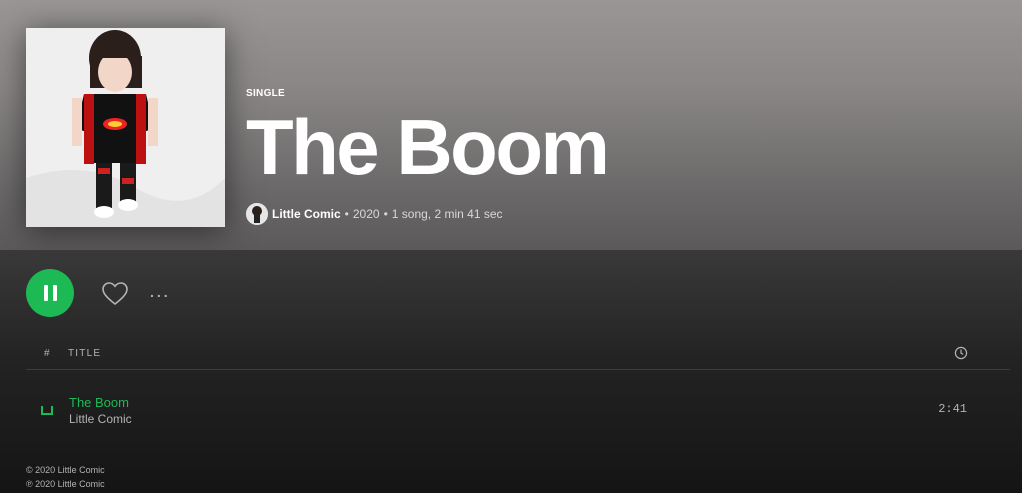 The height and width of the screenshot is (493, 1022). Describe the element at coordinates (100, 419) in the screenshot. I see `track-artist-link: Little Comic` at that location.